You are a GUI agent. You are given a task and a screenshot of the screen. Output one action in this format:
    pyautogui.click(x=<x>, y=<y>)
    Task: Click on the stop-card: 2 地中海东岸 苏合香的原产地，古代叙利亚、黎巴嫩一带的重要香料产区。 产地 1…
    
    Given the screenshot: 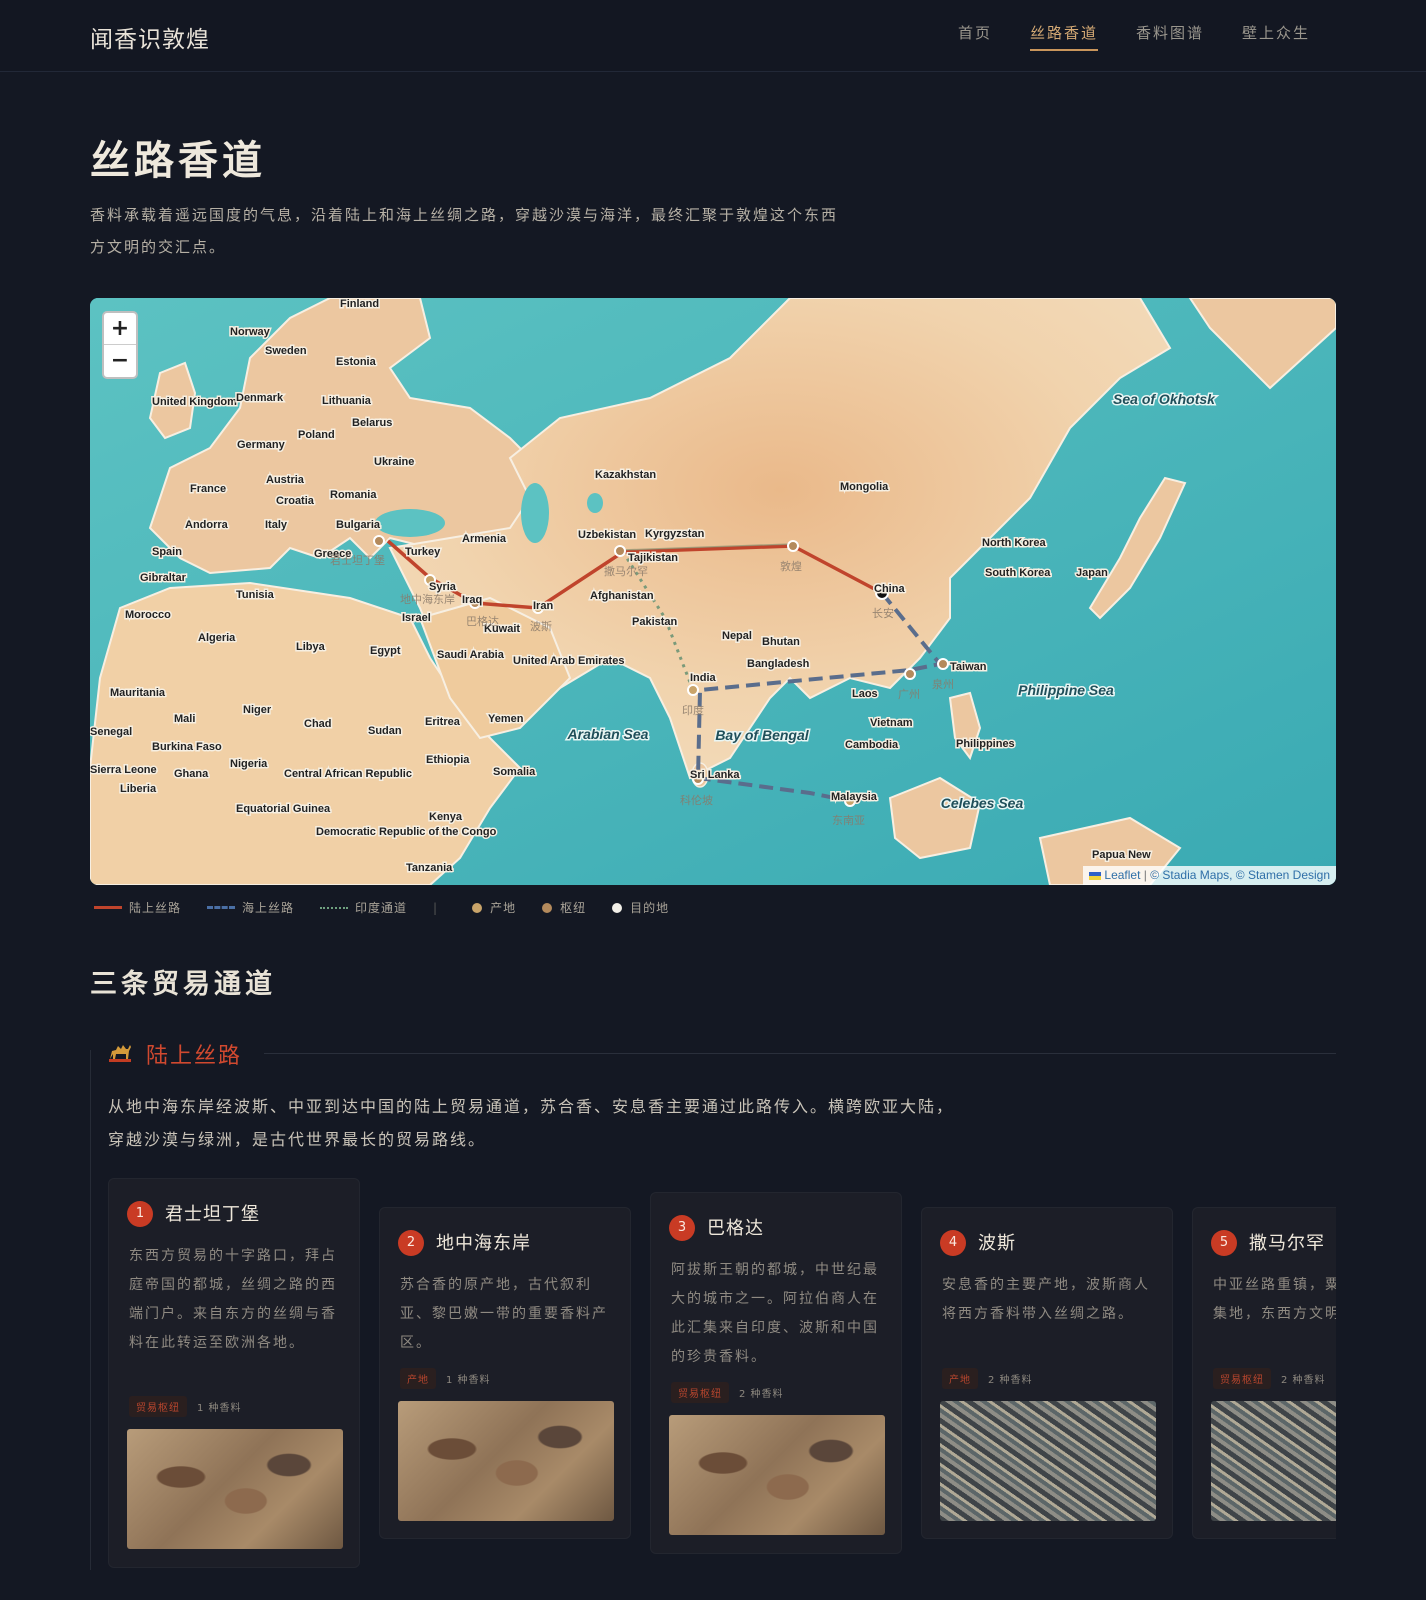 What is the action you would take?
    pyautogui.click(x=505, y=1373)
    